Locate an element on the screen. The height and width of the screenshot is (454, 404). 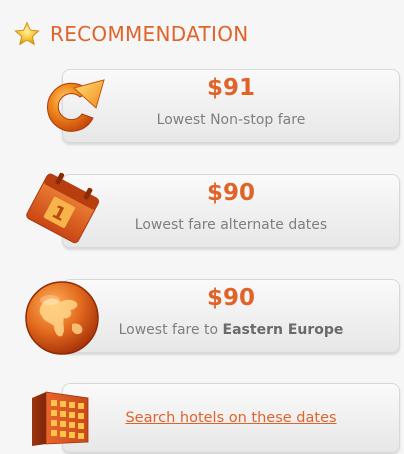
search-hotels-link: Search hotels on these dates is located at coordinates (231, 418).